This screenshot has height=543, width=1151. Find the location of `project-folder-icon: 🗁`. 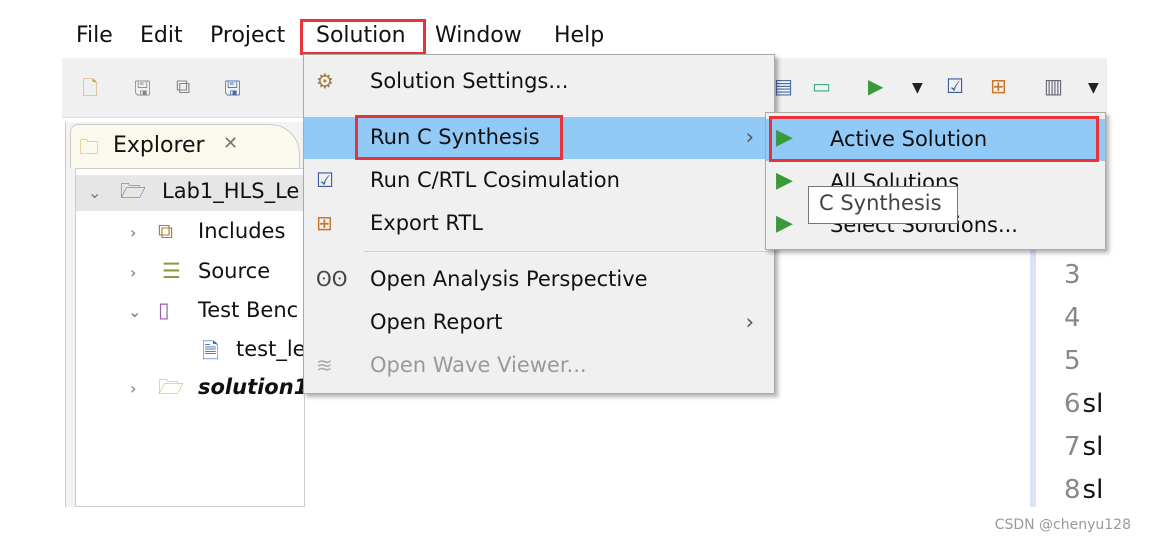

project-folder-icon: 🗁 is located at coordinates (133, 191).